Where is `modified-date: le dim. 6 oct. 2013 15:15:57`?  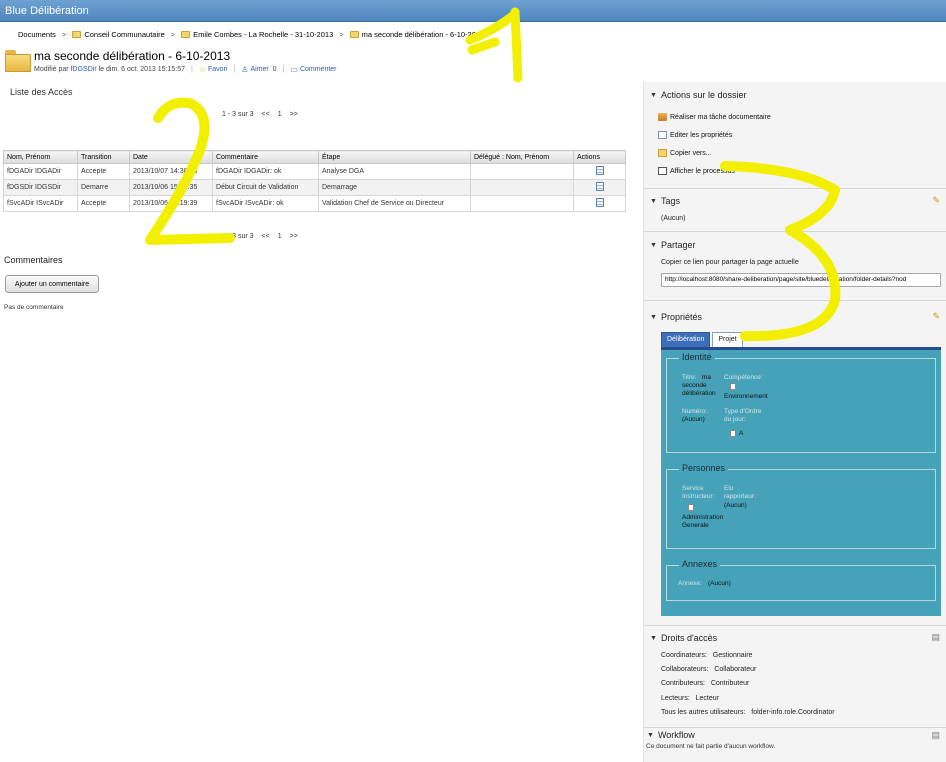 modified-date: le dim. 6 oct. 2013 15:15:57 is located at coordinates (142, 69).